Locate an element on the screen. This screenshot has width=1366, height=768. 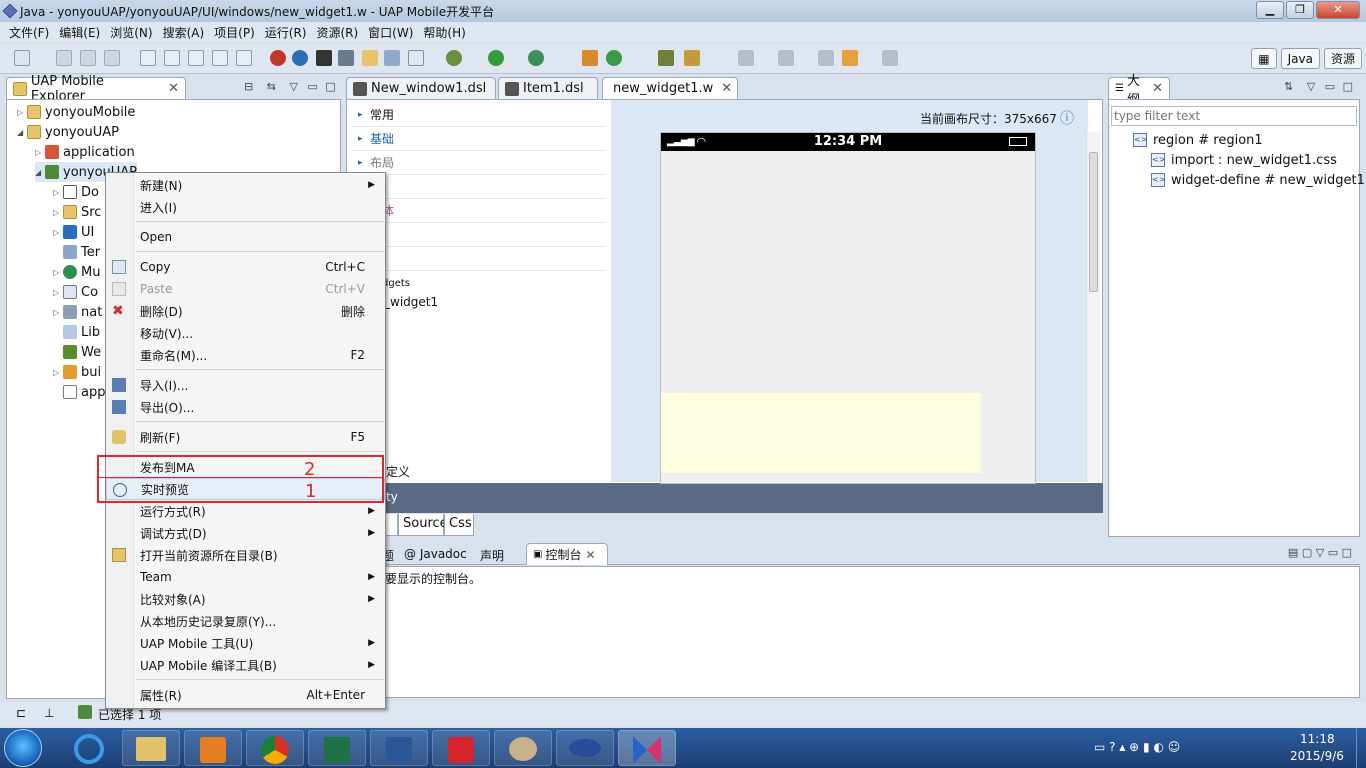
menu-resource: 资源(R) is located at coordinates (337, 32).